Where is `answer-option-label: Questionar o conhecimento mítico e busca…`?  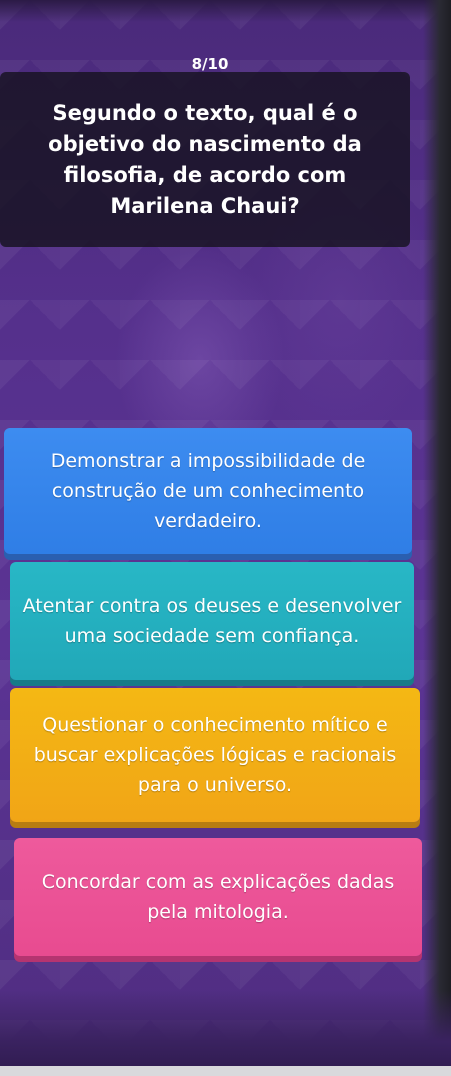
answer-option-label: Questionar o conhecimento mítico e busca… is located at coordinates (215, 755).